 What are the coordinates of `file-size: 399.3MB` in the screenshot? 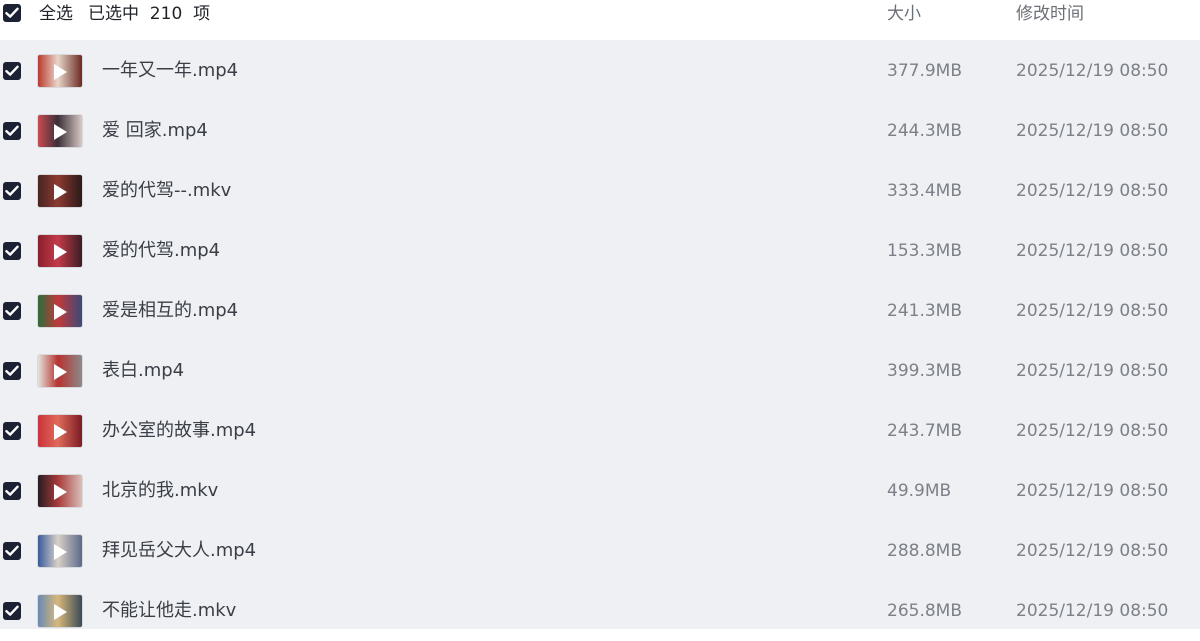 It's located at (924, 371).